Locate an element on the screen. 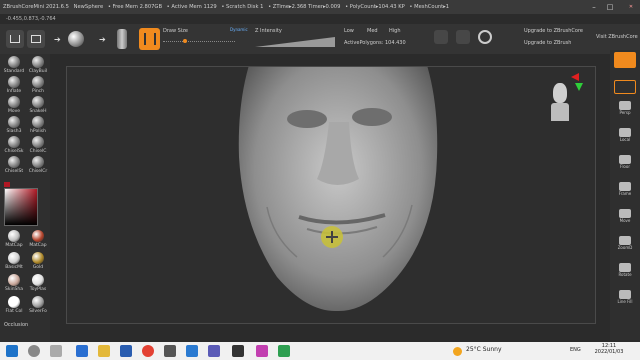 The height and width of the screenshot is (360, 640). weather-text: 25°C Sunny is located at coordinates (484, 349).